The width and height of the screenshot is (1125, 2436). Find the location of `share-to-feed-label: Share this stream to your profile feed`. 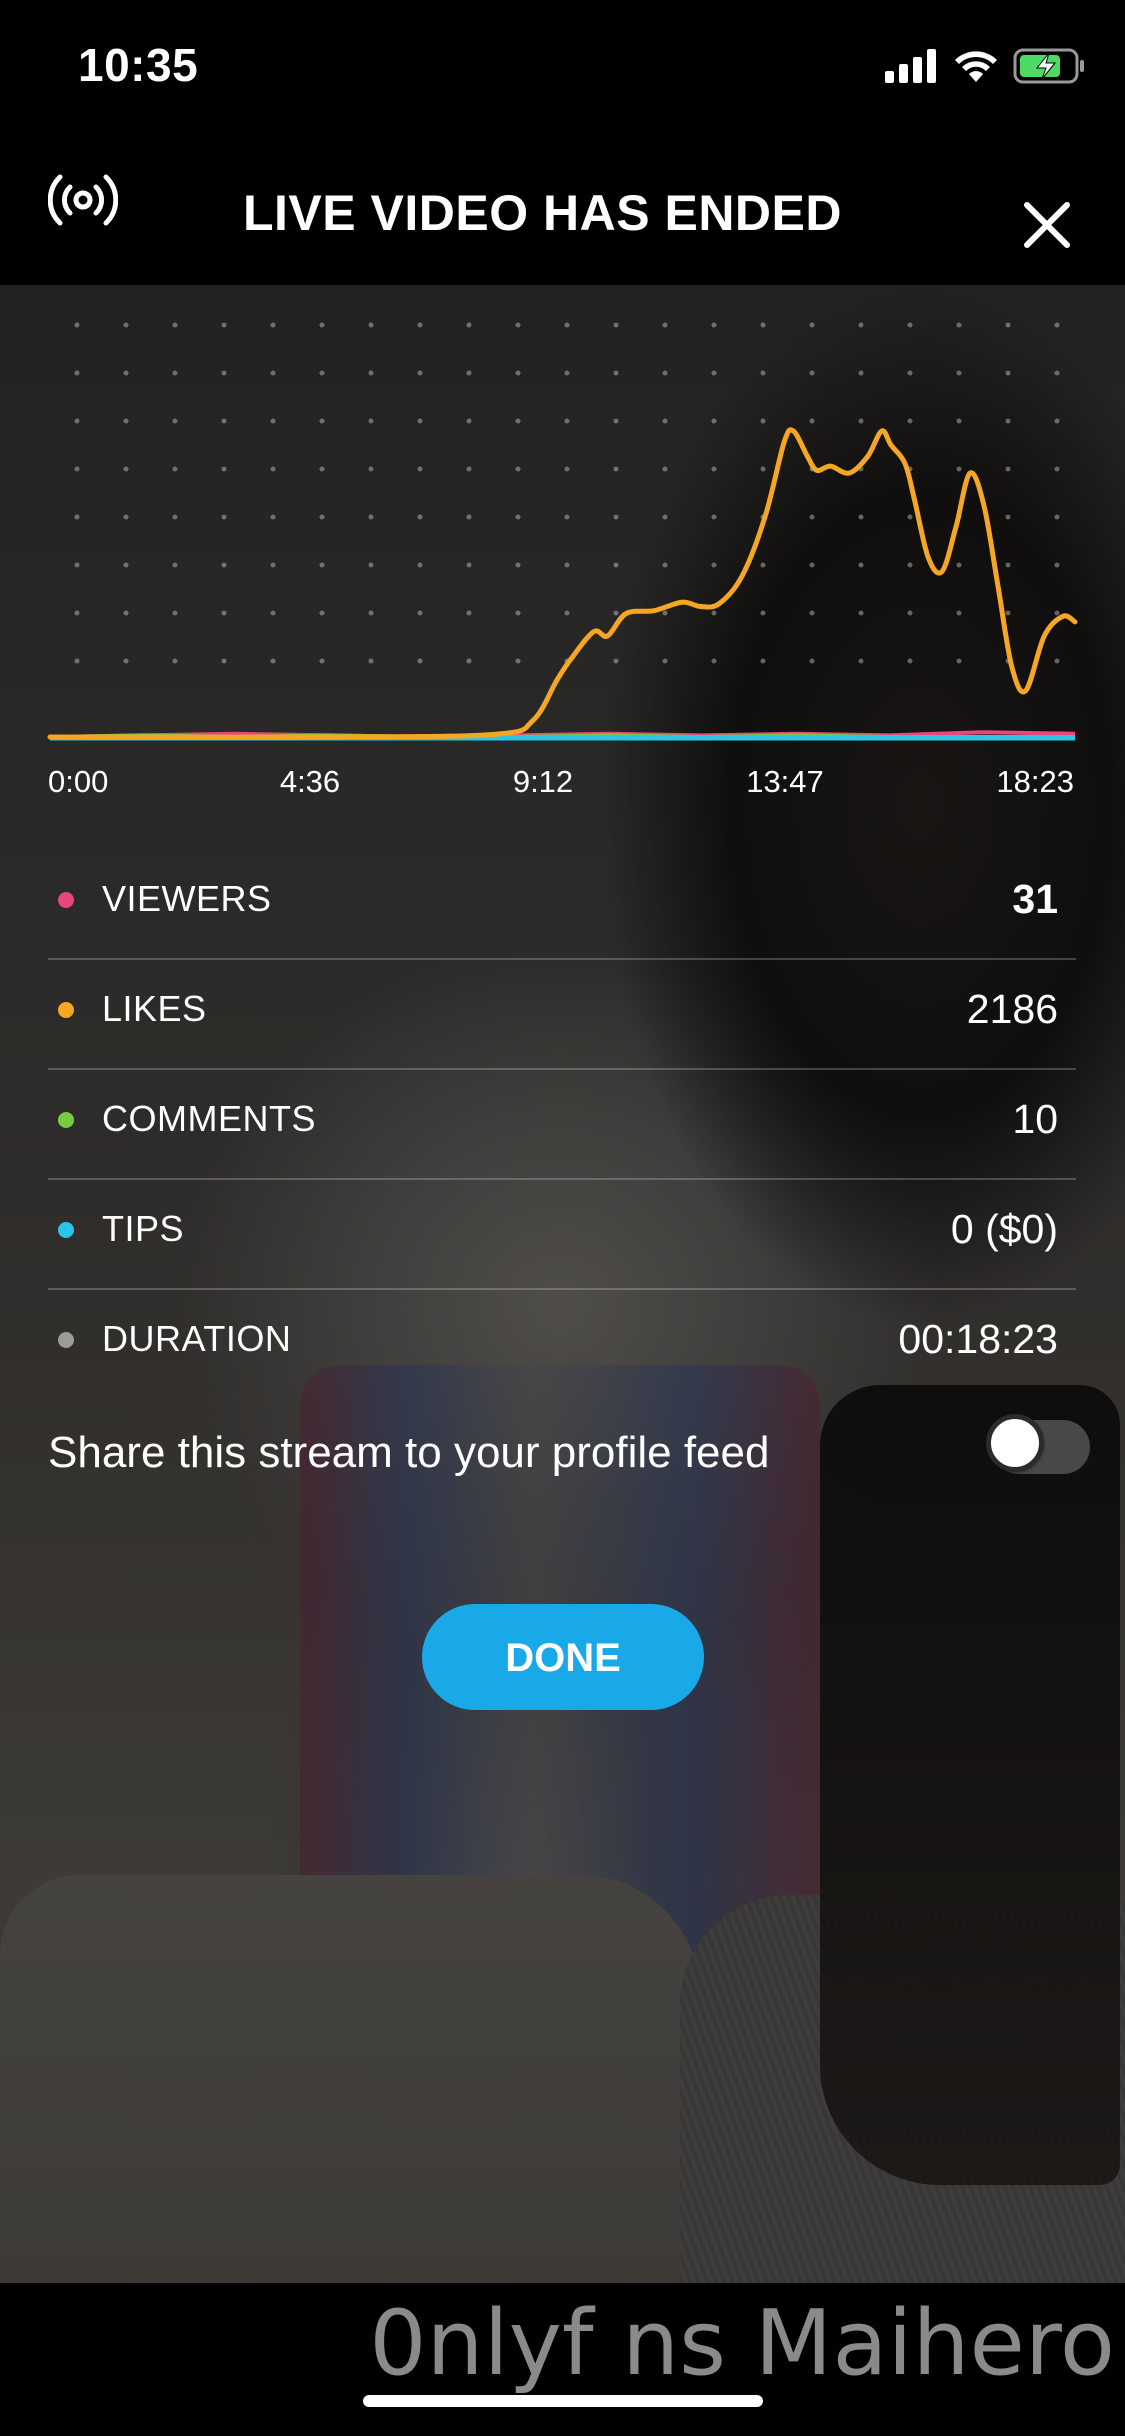

share-to-feed-label: Share this stream to your profile feed is located at coordinates (409, 1452).